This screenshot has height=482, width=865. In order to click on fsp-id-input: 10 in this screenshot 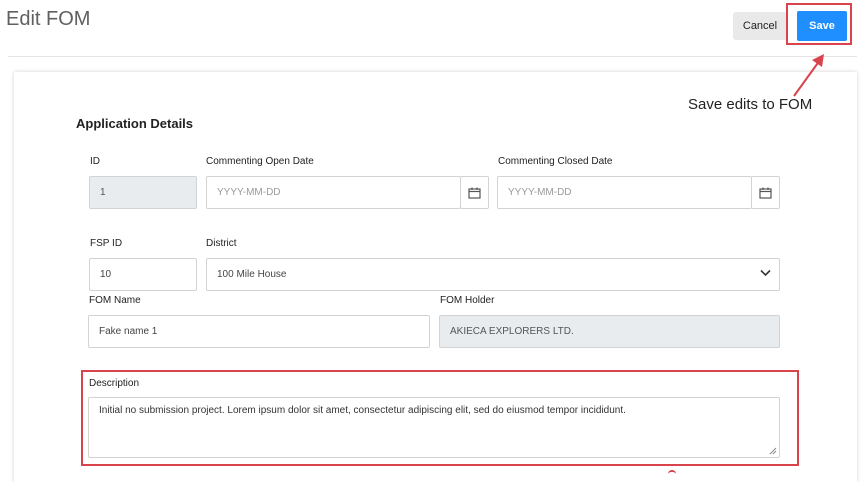, I will do `click(143, 274)`.